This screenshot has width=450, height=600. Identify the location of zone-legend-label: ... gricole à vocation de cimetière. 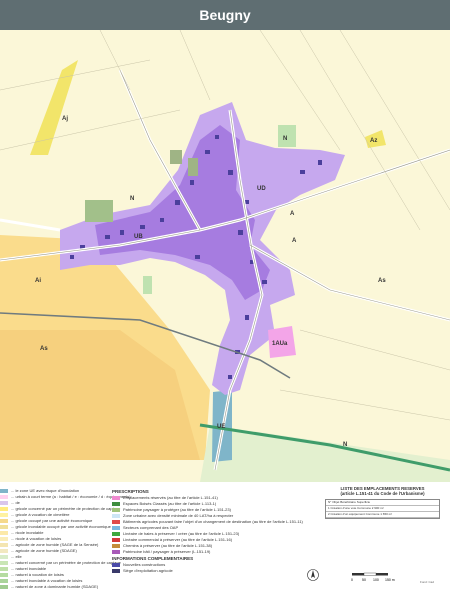
(40, 514).